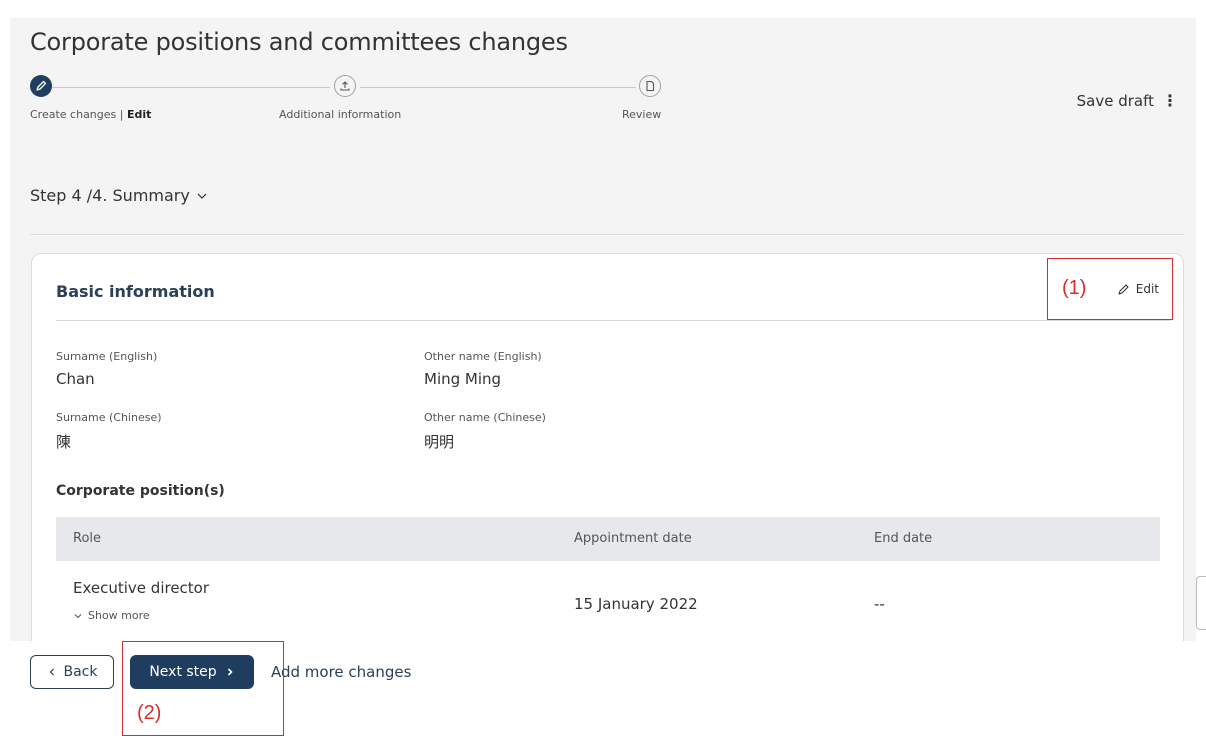  I want to click on more-options-icon: ⋮, so click(1170, 101).